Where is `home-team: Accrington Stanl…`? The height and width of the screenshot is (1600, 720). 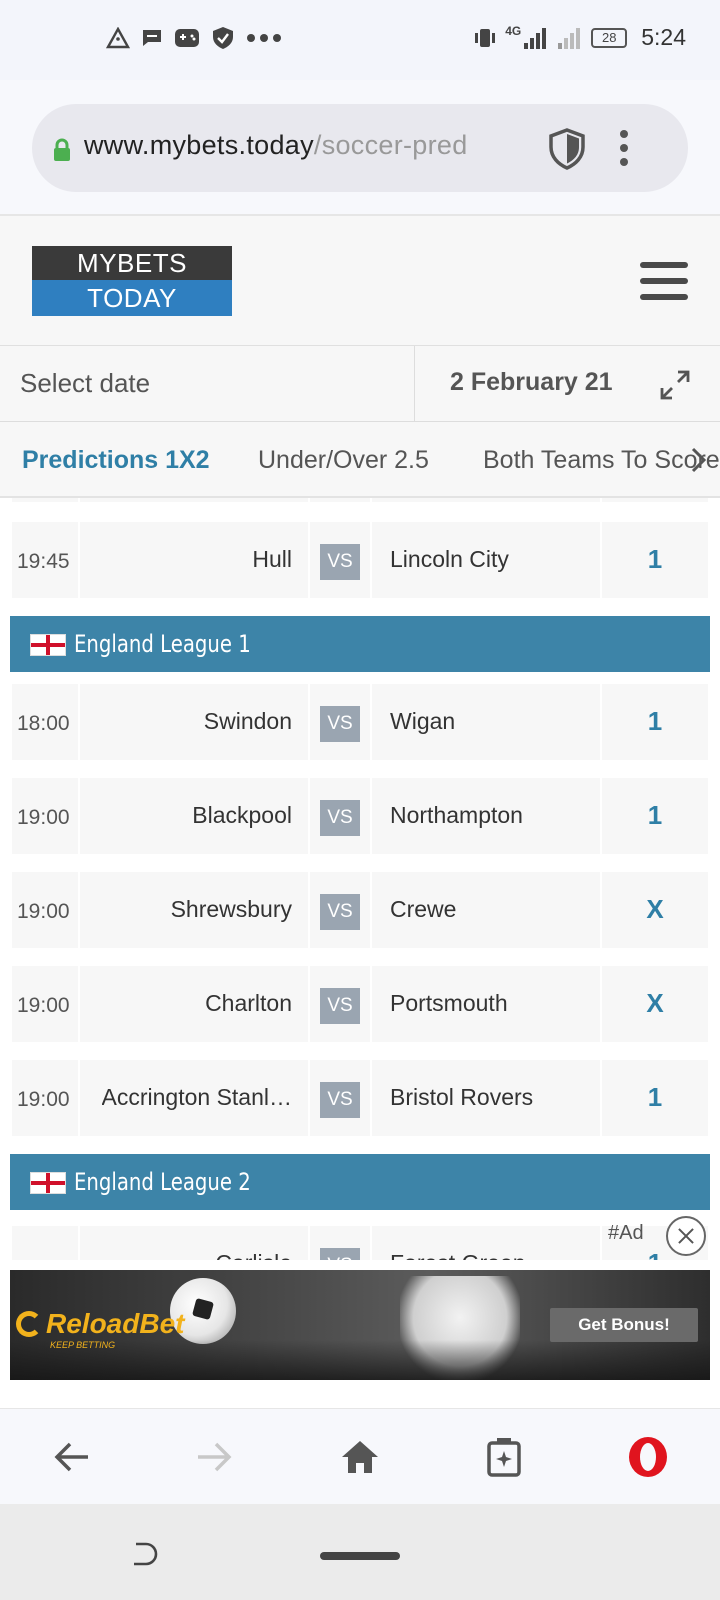
home-team: Accrington Stanl… is located at coordinates (196, 1097).